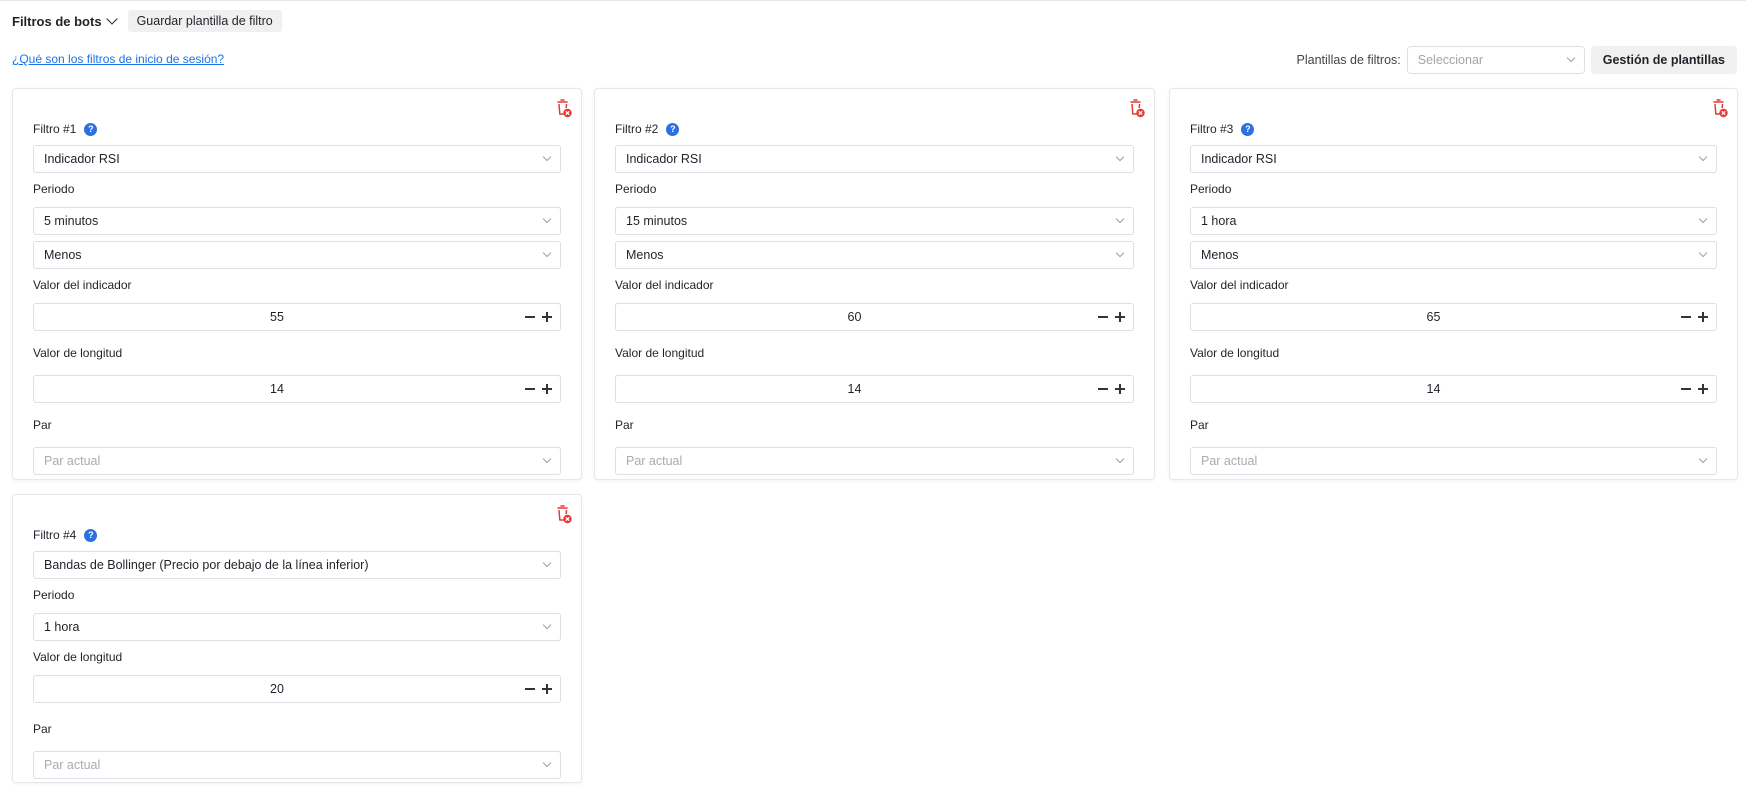 The height and width of the screenshot is (794, 1746). I want to click on period-select-value: 15 minutos, so click(657, 221).